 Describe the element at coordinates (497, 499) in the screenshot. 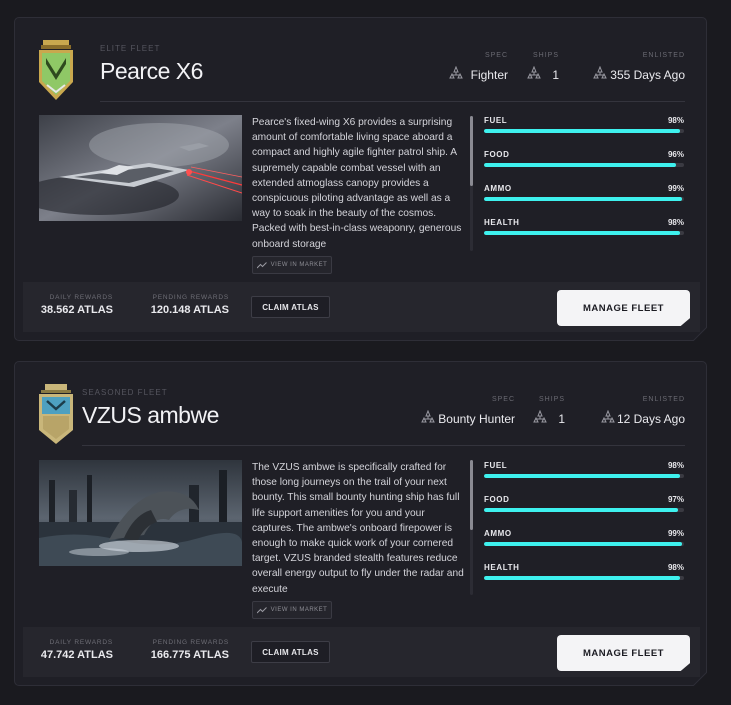

I see `bar-label: FOOD` at that location.